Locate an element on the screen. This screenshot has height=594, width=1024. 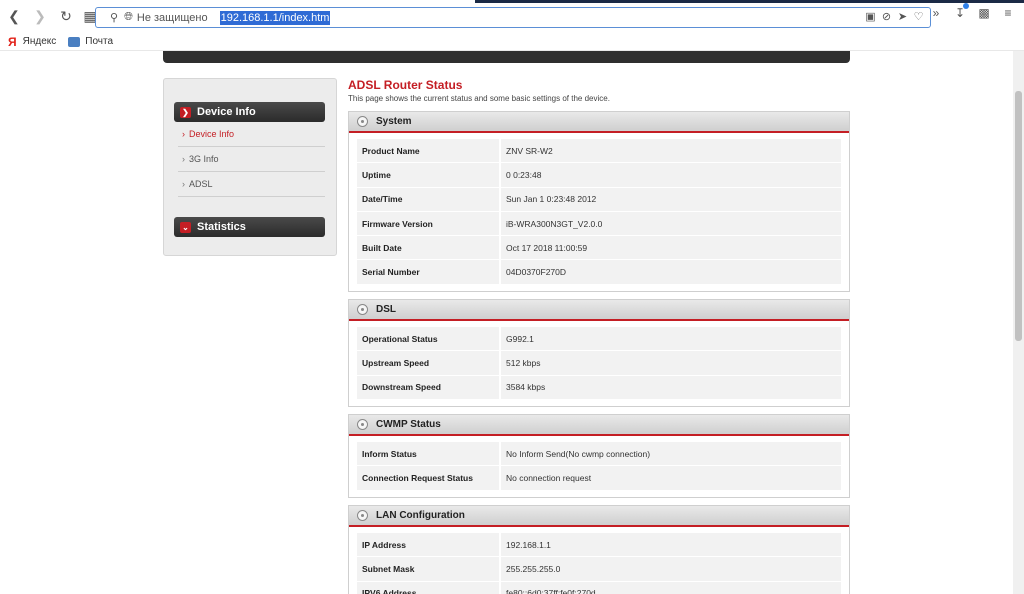
mail-icon is located at coordinates (74, 41).